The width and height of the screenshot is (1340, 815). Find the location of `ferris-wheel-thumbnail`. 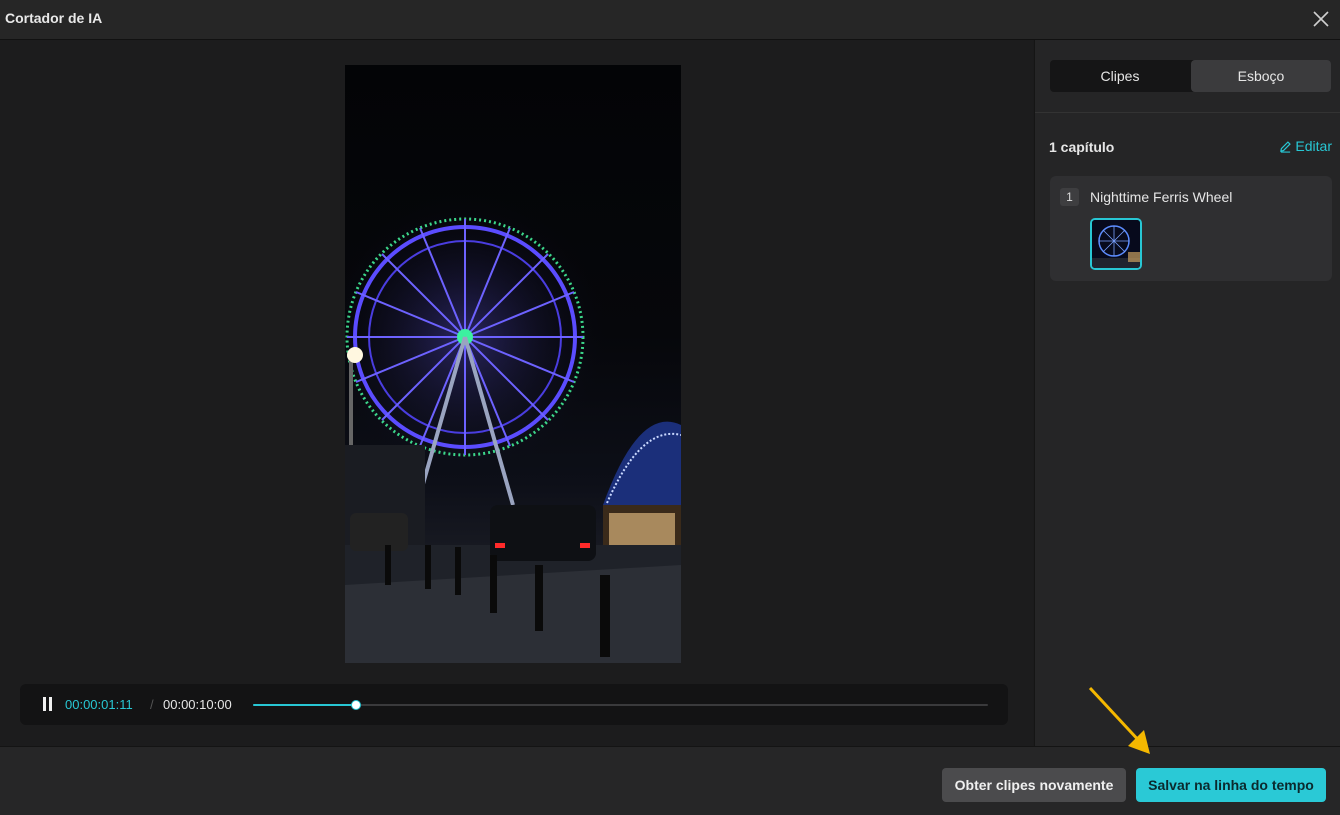

ferris-wheel-thumbnail is located at coordinates (1116, 244).